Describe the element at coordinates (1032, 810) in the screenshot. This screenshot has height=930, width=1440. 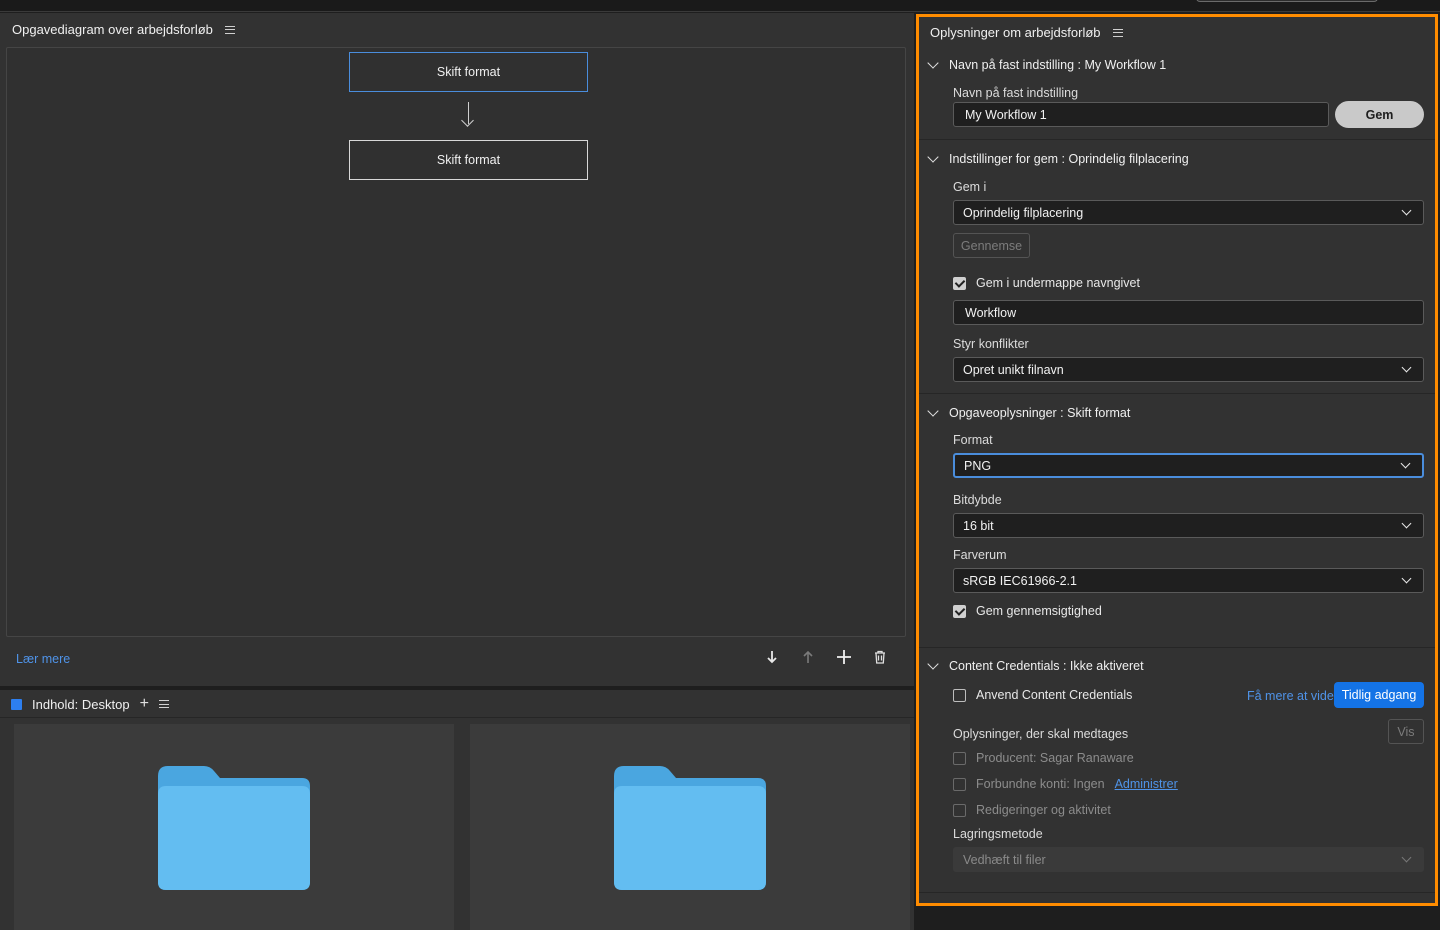
I see `edits-row: Redigeringer og aktivitet` at that location.